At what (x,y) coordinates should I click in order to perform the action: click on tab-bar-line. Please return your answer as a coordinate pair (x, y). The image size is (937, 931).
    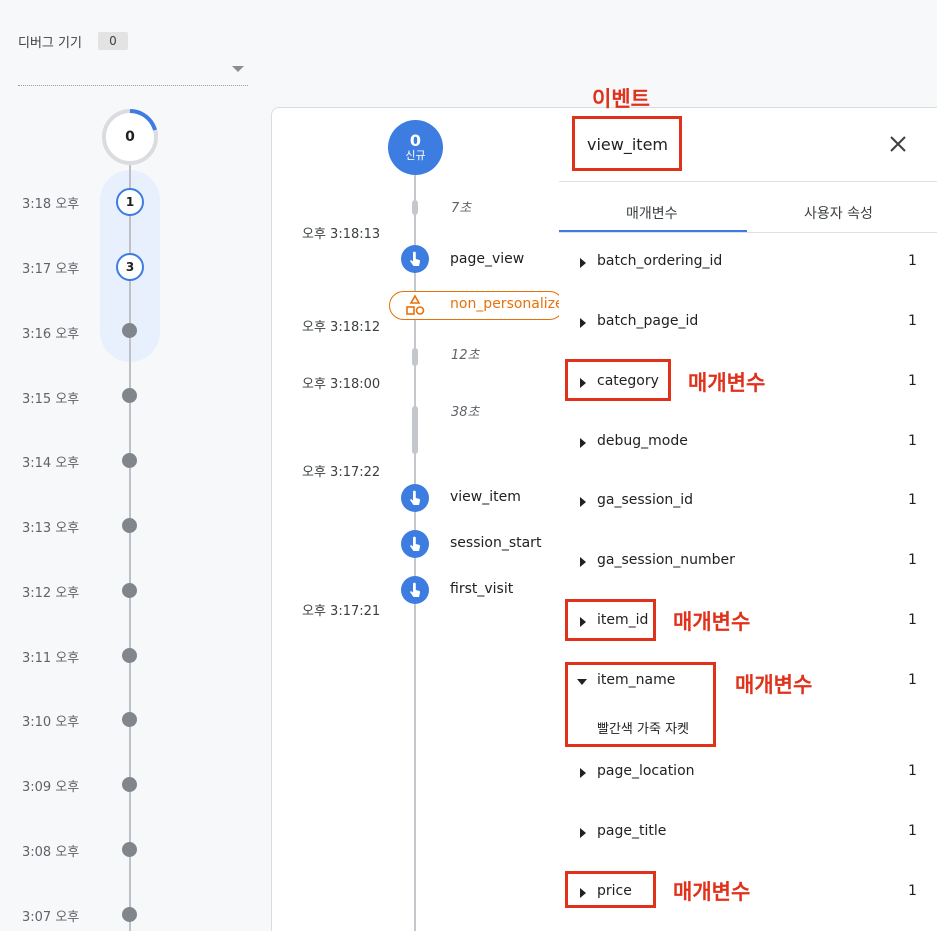
    Looking at the image, I should click on (748, 232).